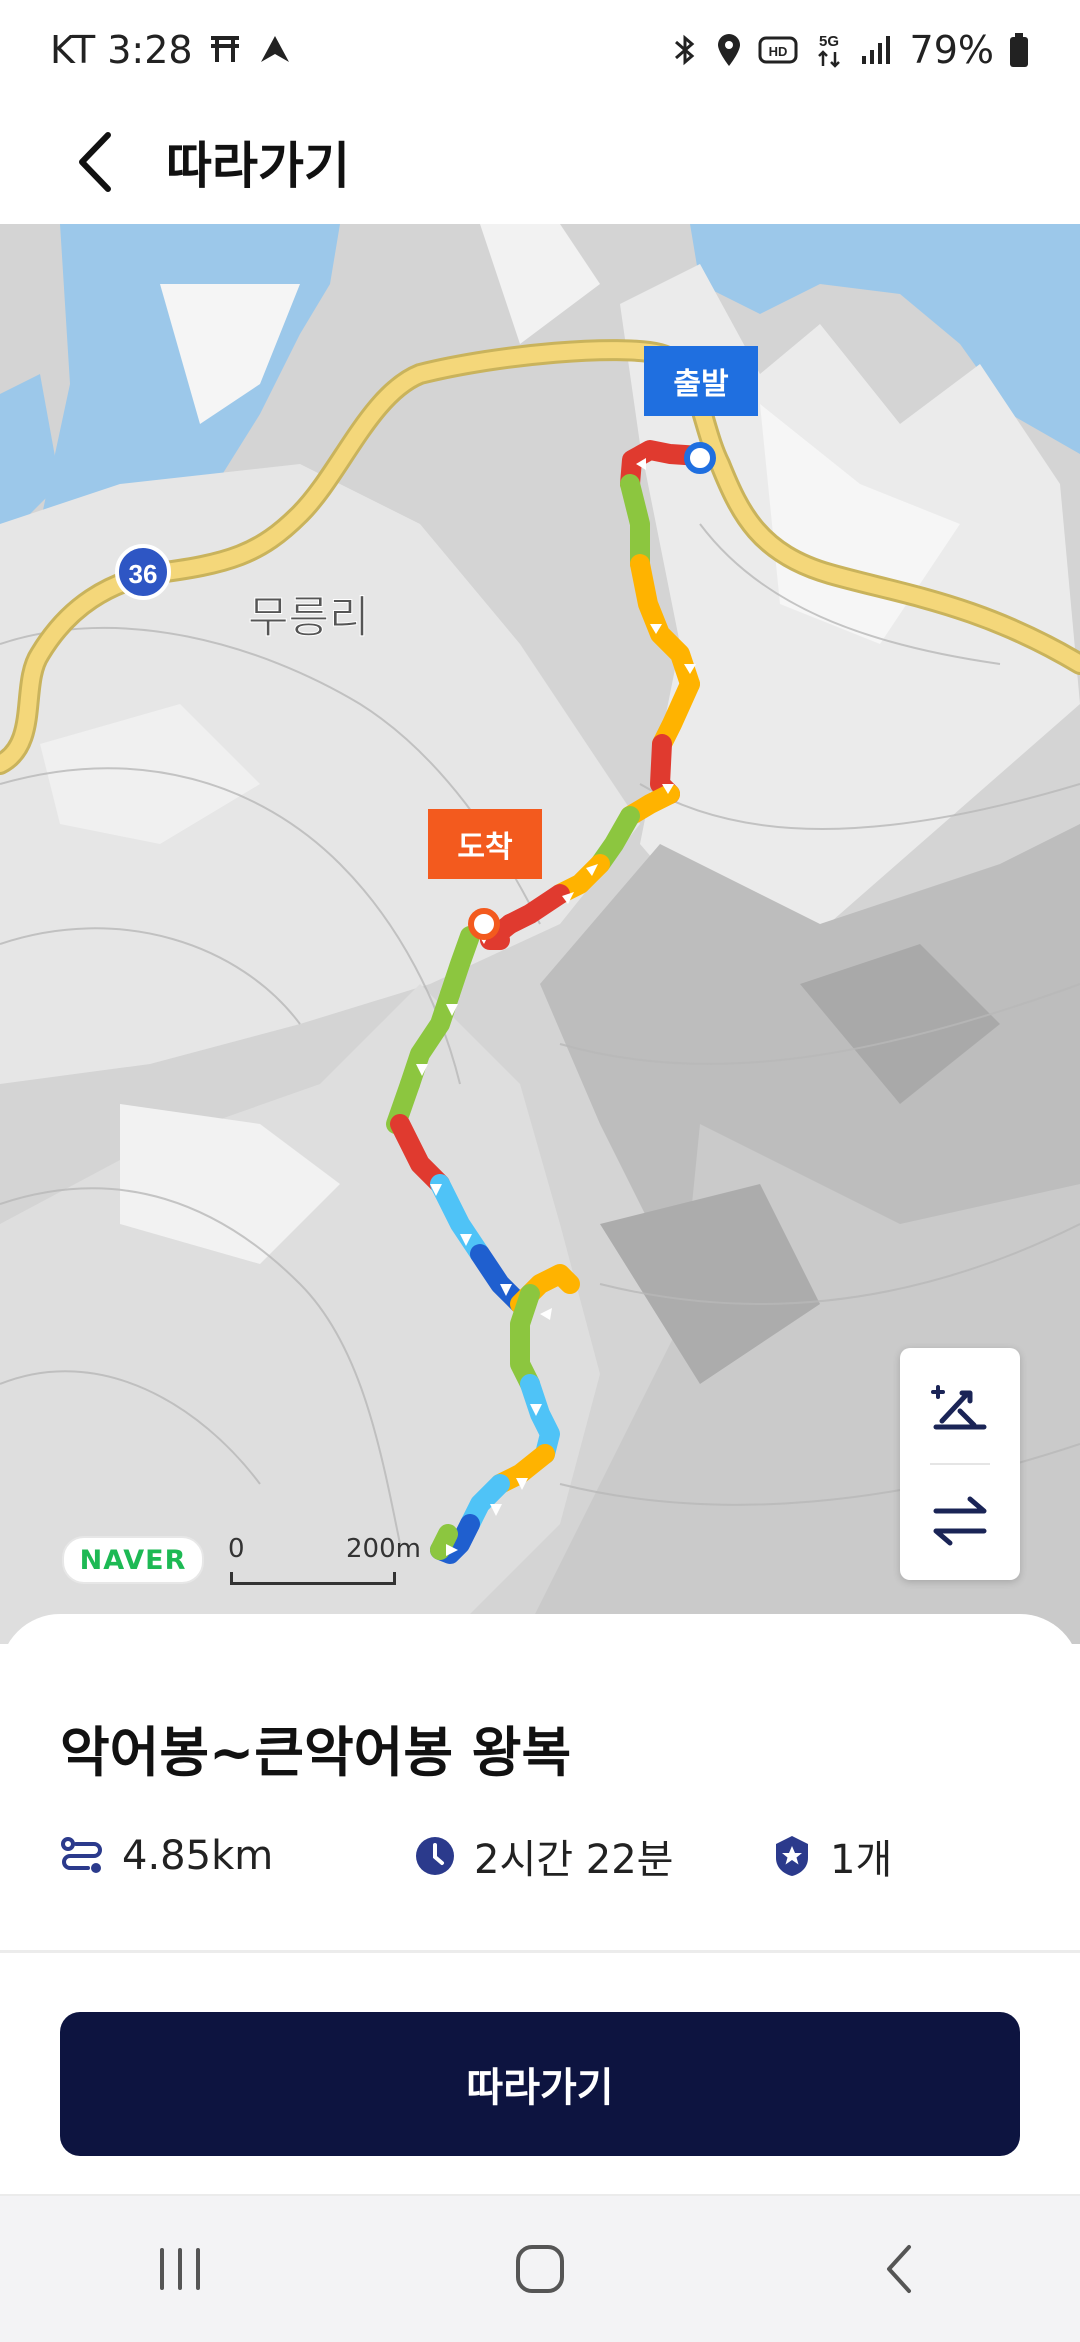 The width and height of the screenshot is (1080, 2342). I want to click on duration-stat: 2시간 22분, so click(543, 1856).